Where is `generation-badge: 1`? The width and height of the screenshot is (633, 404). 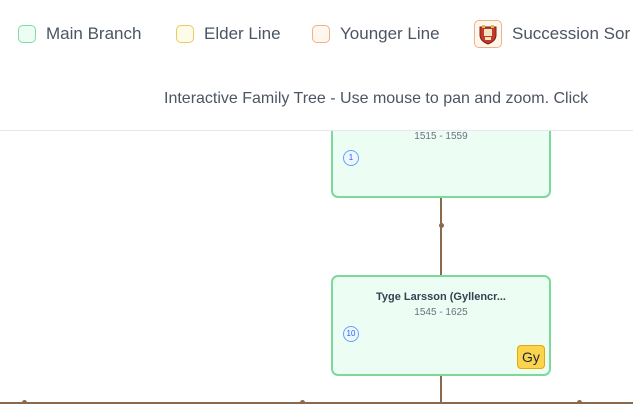 generation-badge: 1 is located at coordinates (351, 158).